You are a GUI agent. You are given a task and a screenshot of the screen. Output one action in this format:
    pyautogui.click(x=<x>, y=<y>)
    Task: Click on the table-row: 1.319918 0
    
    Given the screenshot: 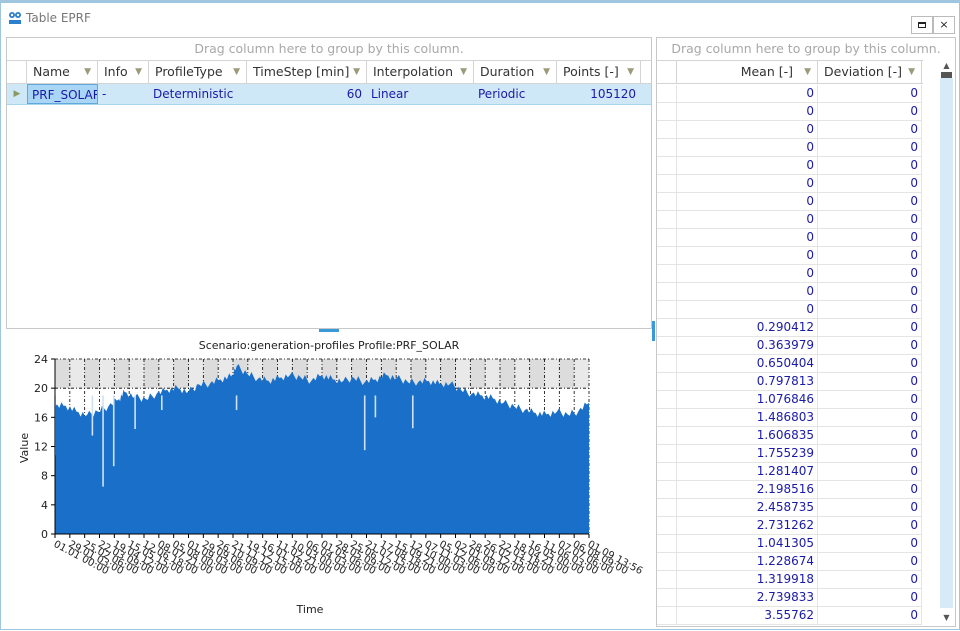 What is the action you would take?
    pyautogui.click(x=789, y=580)
    